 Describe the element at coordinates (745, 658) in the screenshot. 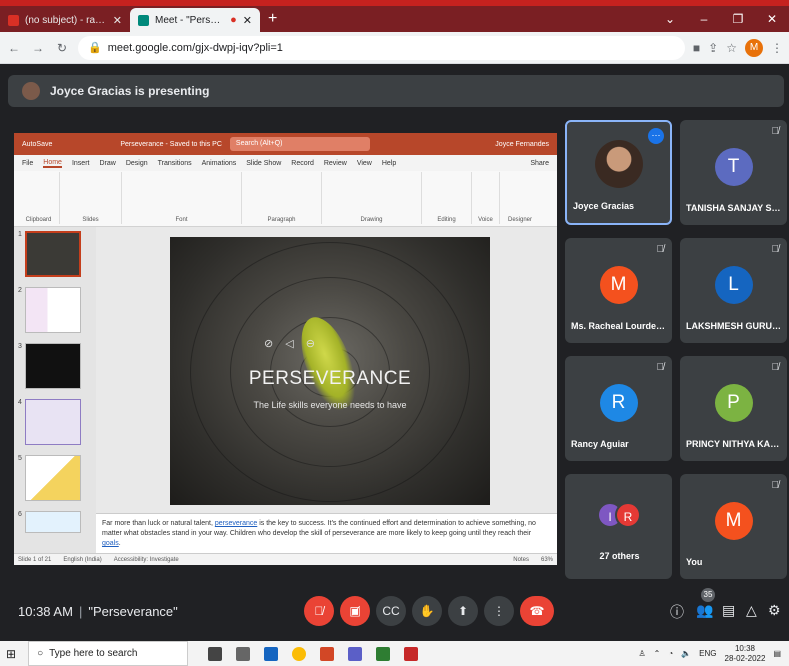

I see `clock-date: 28-02-2022` at that location.